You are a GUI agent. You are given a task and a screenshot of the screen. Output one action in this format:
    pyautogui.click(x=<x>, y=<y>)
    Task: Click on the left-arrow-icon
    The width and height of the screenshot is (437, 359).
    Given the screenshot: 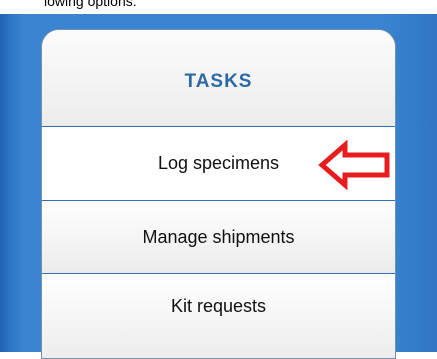 What is the action you would take?
    pyautogui.click(x=354, y=165)
    